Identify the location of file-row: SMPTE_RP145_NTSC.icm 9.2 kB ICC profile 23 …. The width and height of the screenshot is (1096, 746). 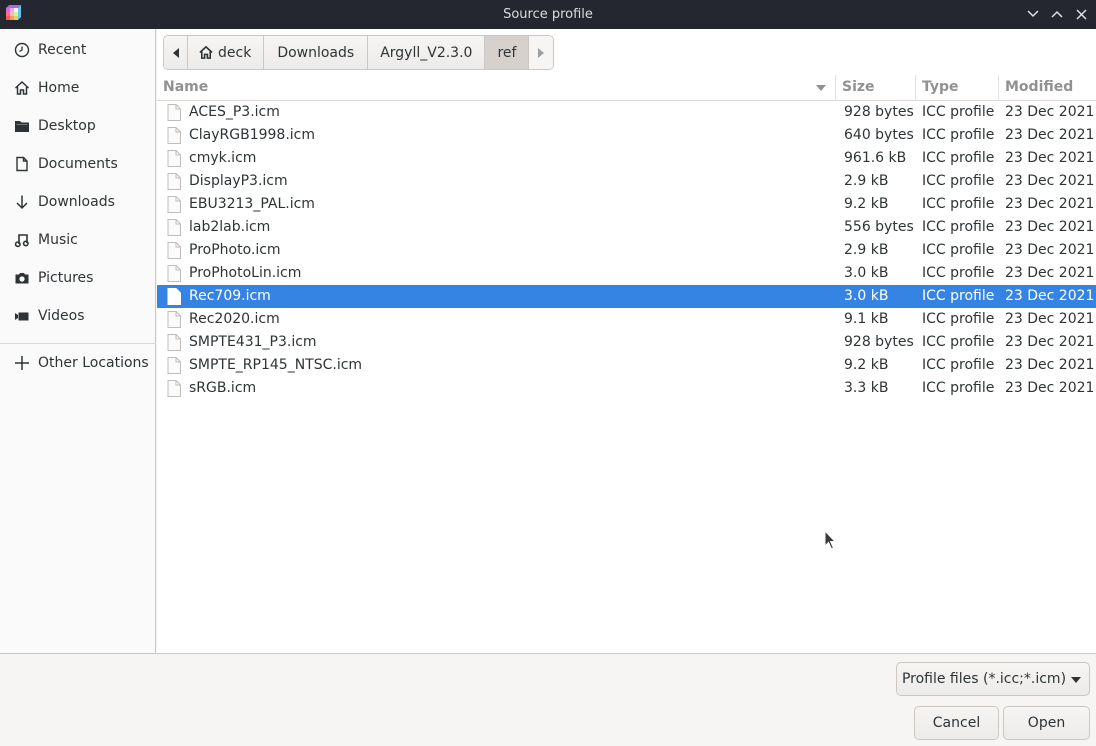
(626, 365).